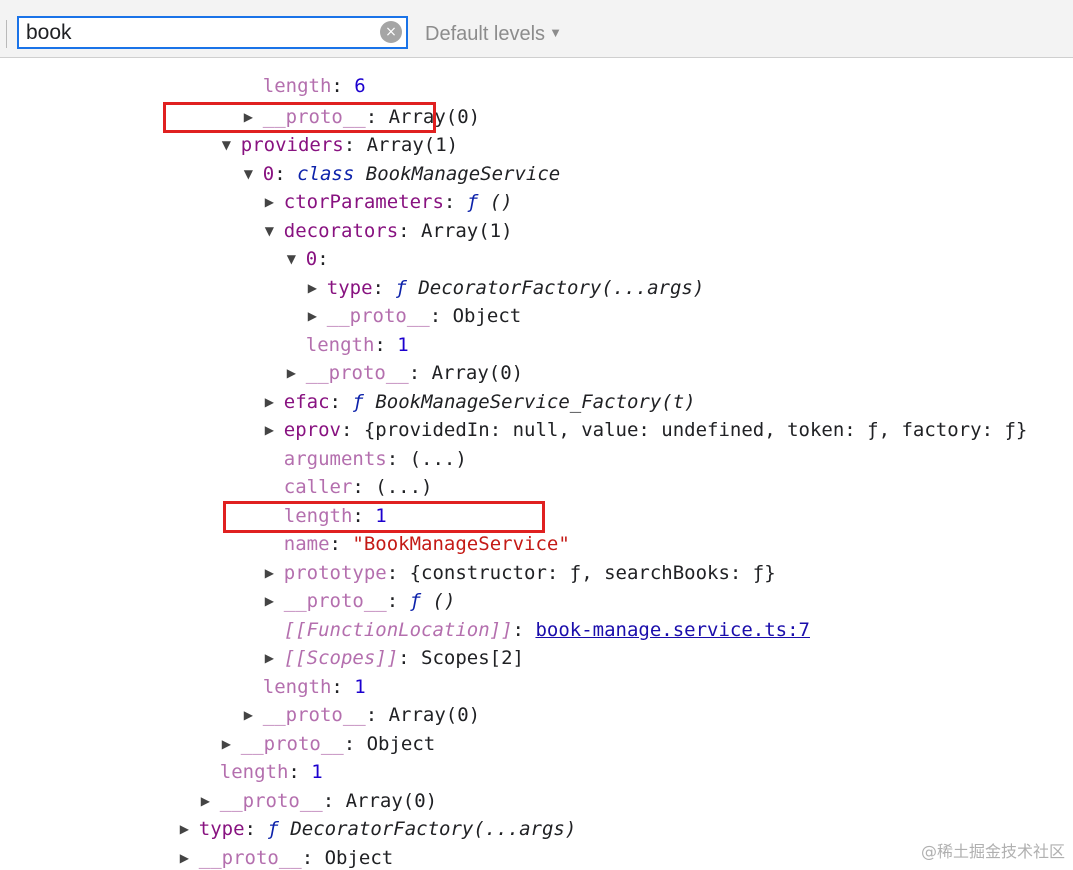 The image size is (1073, 870). What do you see at coordinates (299, 117) in the screenshot?
I see `highlight-box-providers` at bounding box center [299, 117].